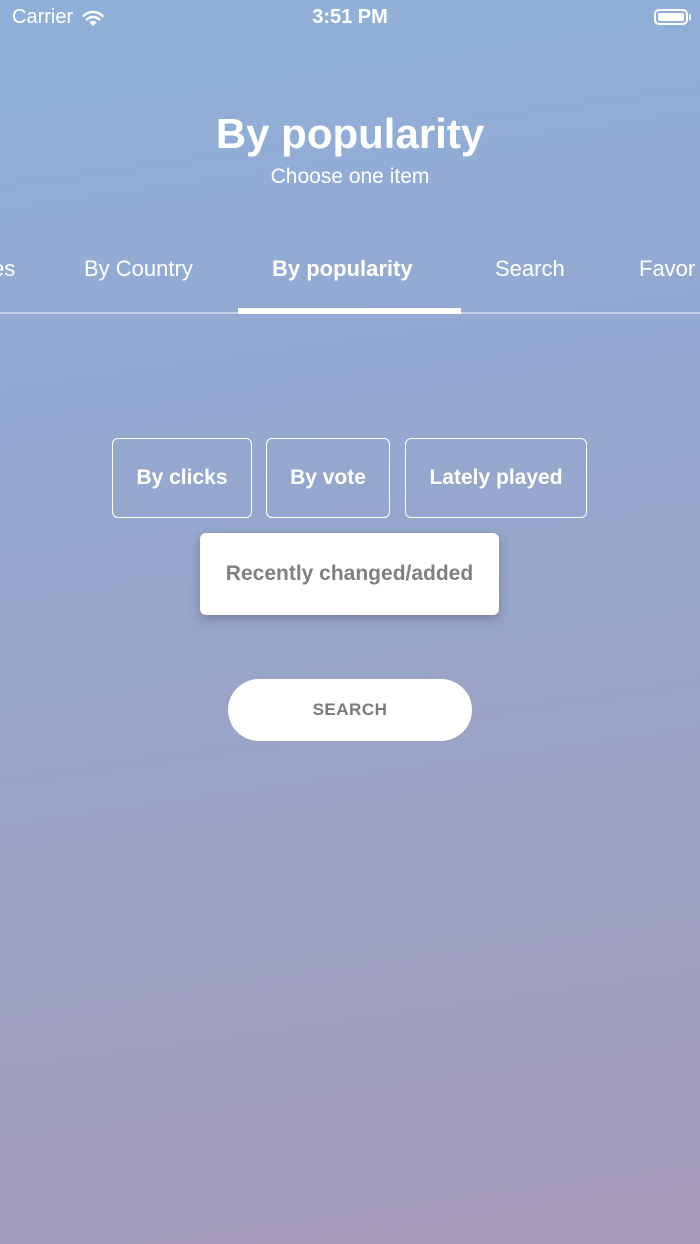 The height and width of the screenshot is (1244, 700). What do you see at coordinates (350, 133) in the screenshot?
I see `page-title: By popularity` at bounding box center [350, 133].